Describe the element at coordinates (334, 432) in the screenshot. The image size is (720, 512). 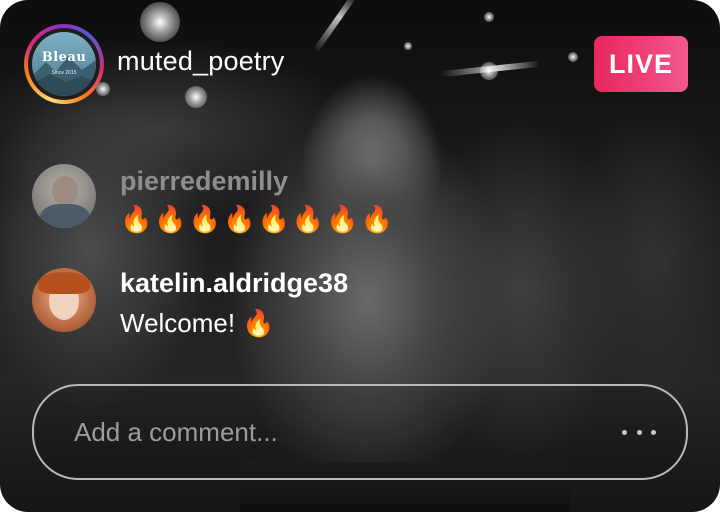
I see `comment-input` at that location.